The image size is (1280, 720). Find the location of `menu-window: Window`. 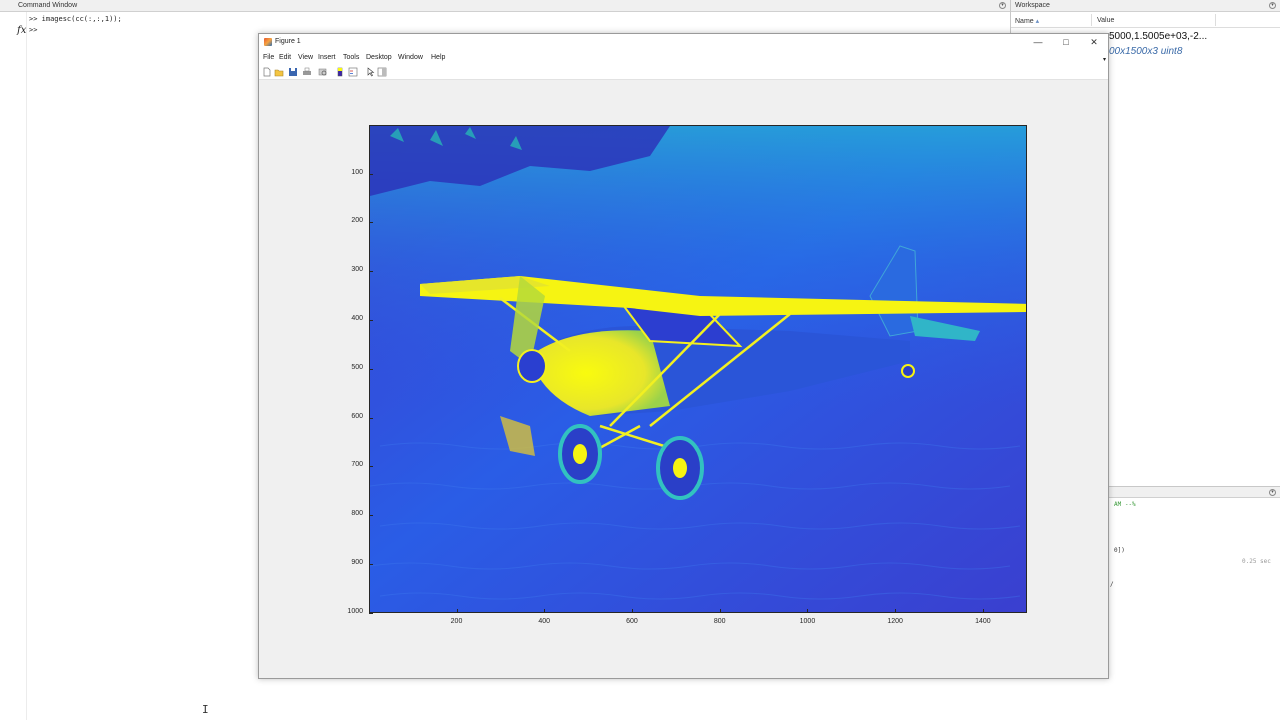

menu-window: Window is located at coordinates (410, 57).